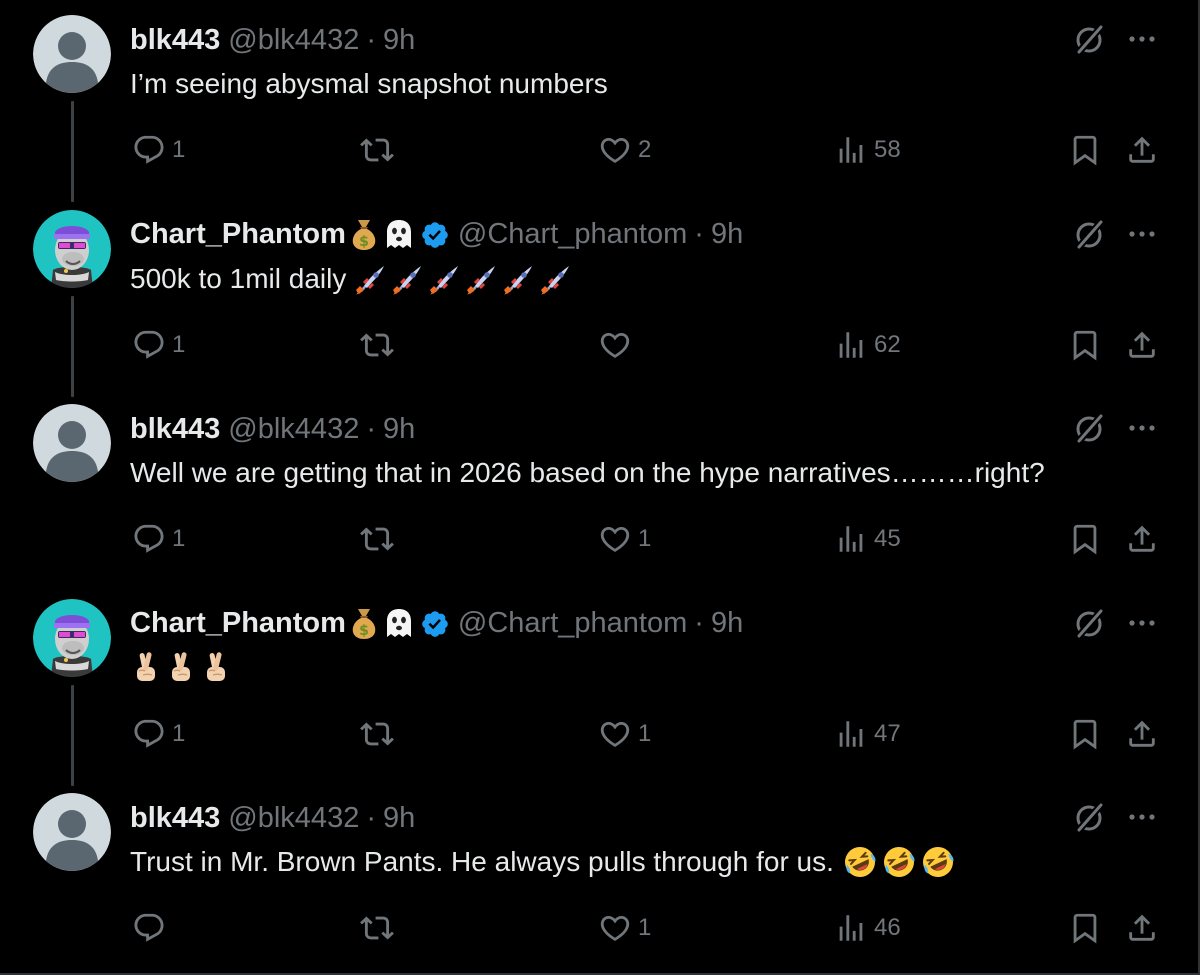  Describe the element at coordinates (867, 345) in the screenshot. I see `views-button: 62` at that location.